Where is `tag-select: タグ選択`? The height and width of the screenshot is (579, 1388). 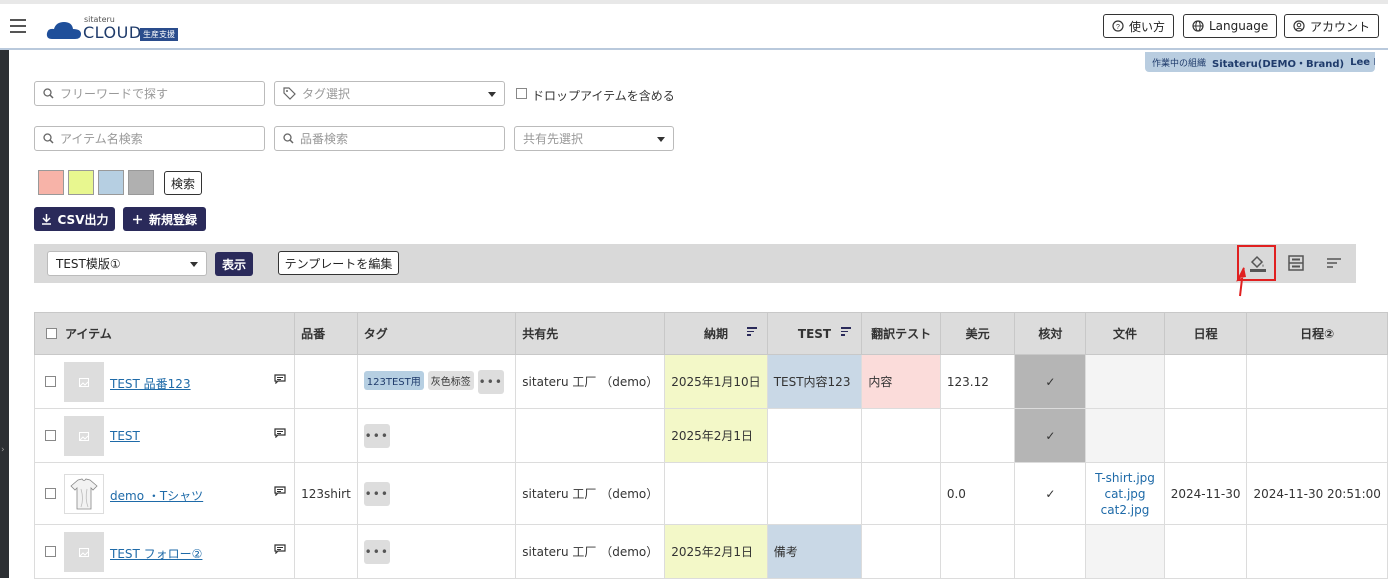 tag-select: タグ選択 is located at coordinates (389, 93).